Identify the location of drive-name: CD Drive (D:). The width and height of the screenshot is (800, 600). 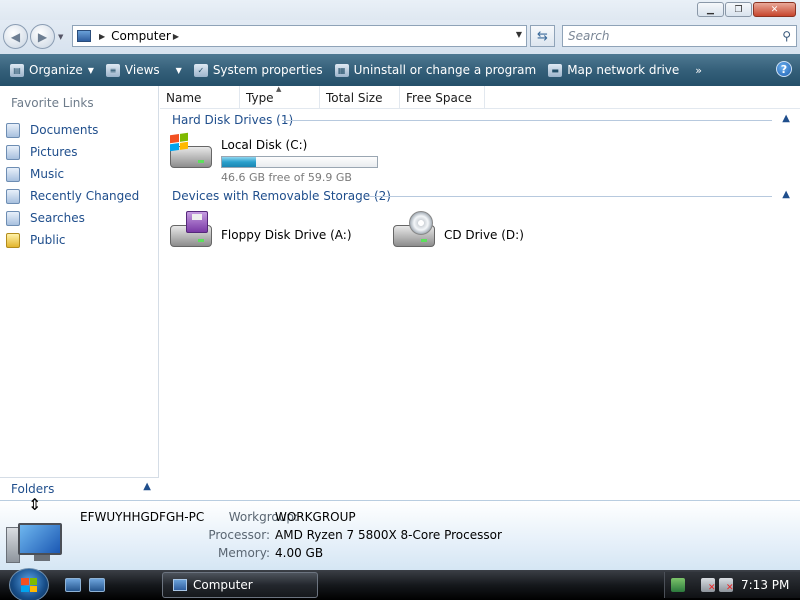
(484, 235).